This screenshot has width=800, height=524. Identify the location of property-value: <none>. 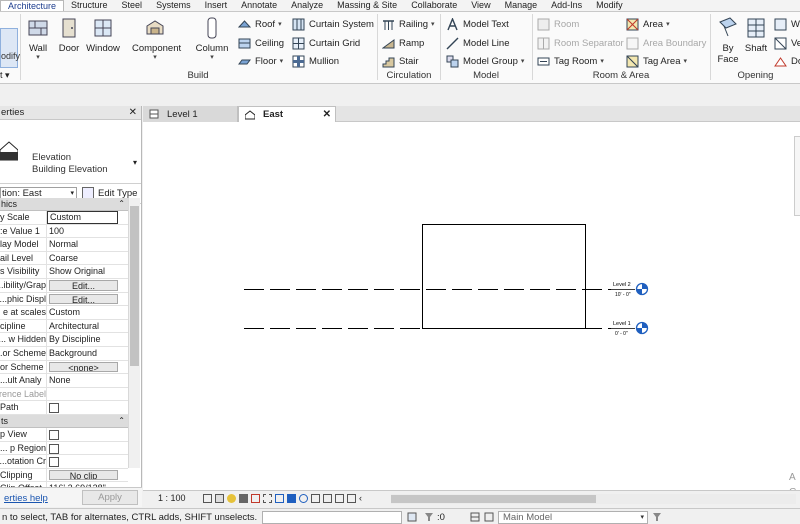
(83, 367).